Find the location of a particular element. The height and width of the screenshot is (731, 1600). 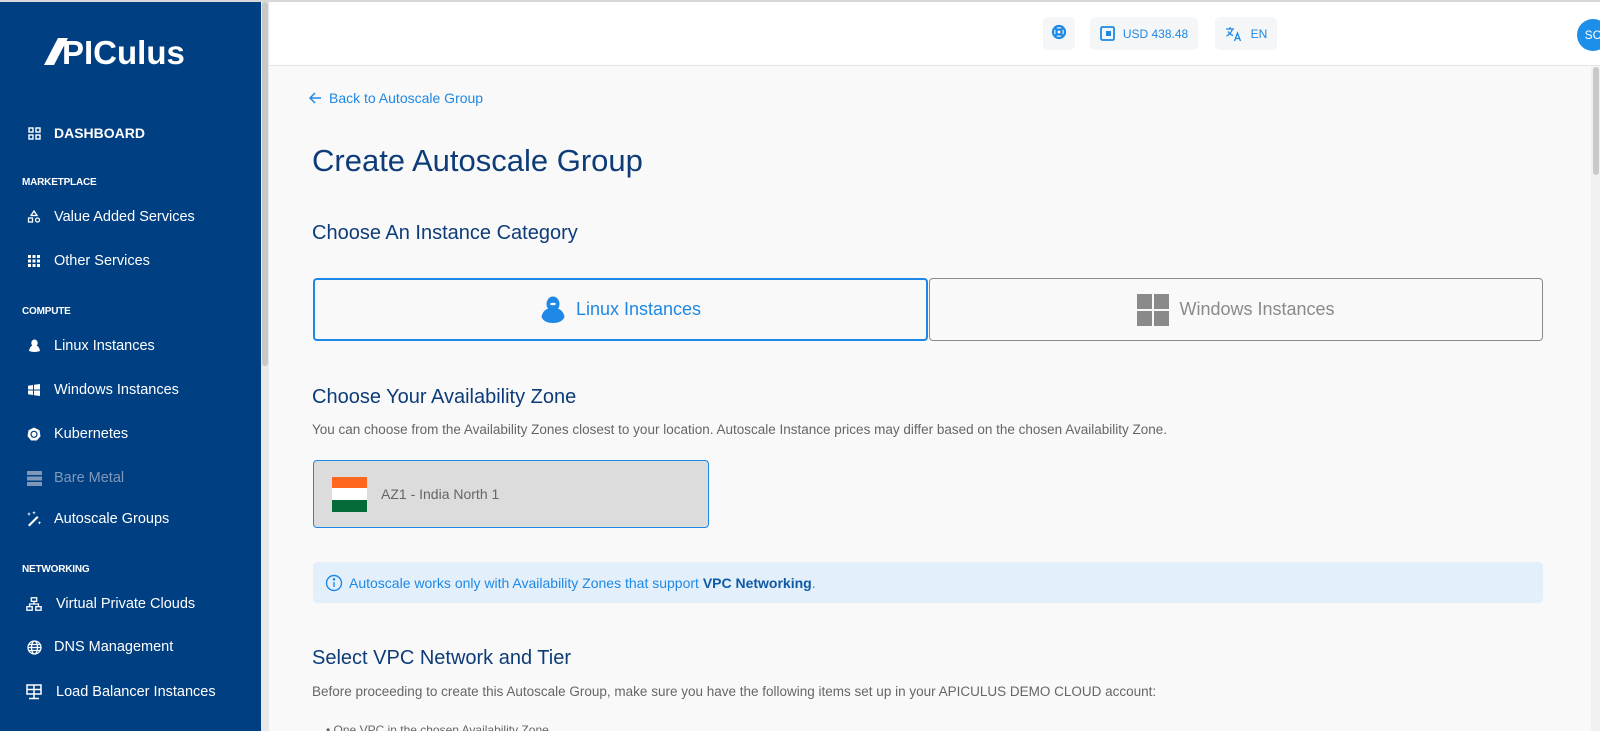

instance-category-title: Choose An Instance Category is located at coordinates (445, 233).